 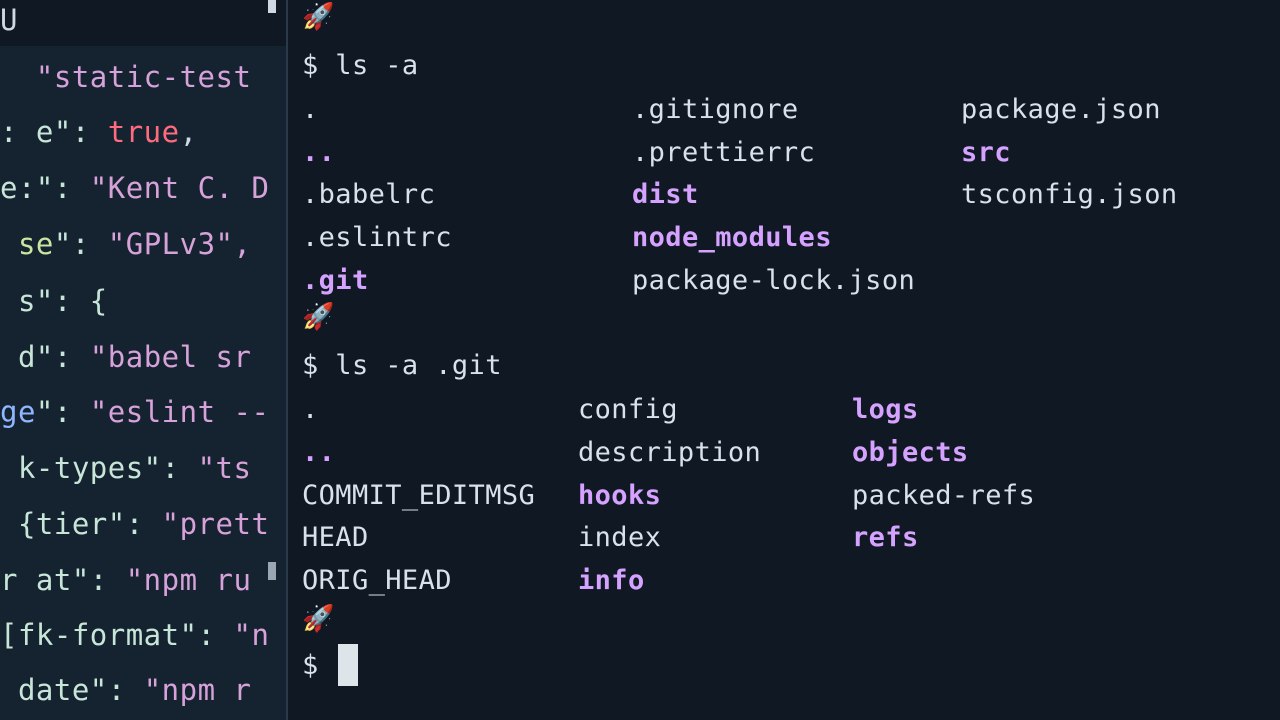 I want to click on ls-entry: HEAD, so click(x=335, y=537).